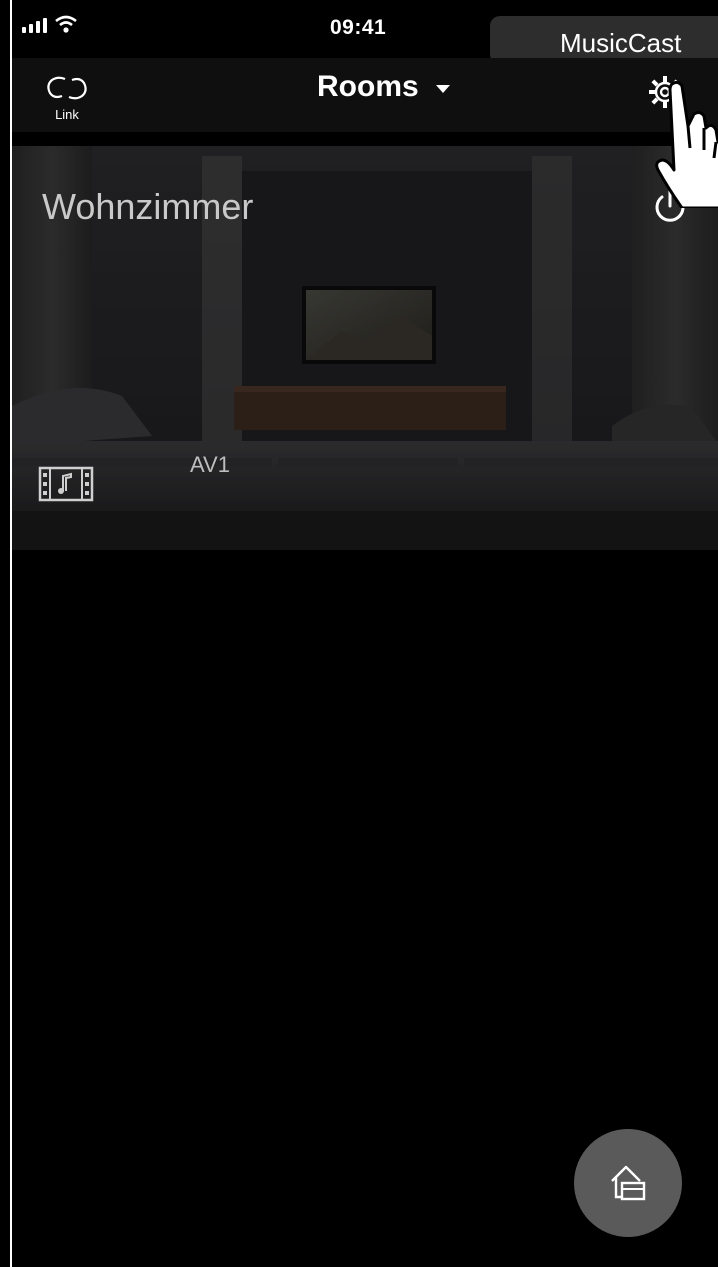 This screenshot has width=718, height=1267. I want to click on link-icon, so click(67, 88).